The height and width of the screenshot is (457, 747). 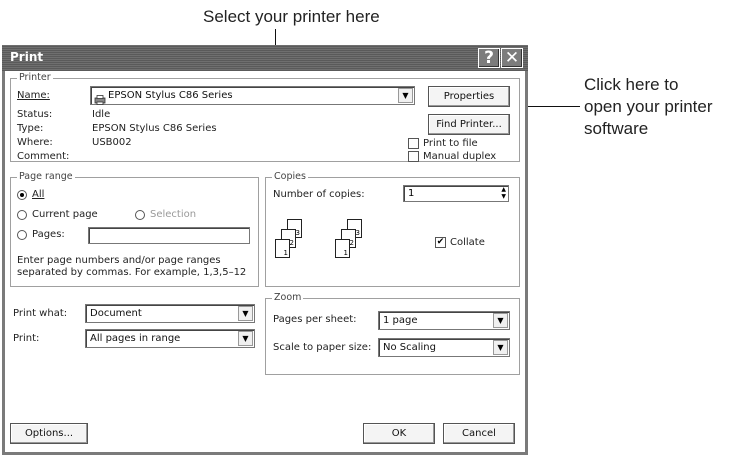 What do you see at coordinates (411, 193) in the screenshot?
I see `copies-value: 1` at bounding box center [411, 193].